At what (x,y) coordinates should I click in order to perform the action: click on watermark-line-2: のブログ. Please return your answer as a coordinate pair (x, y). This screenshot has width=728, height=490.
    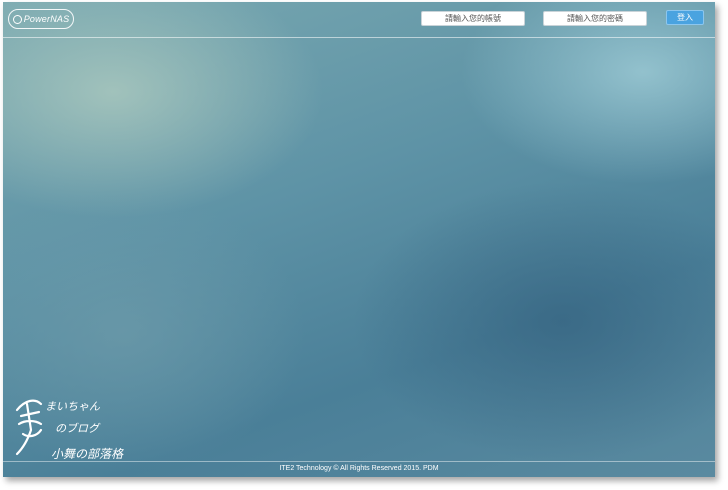
    Looking at the image, I should click on (78, 428).